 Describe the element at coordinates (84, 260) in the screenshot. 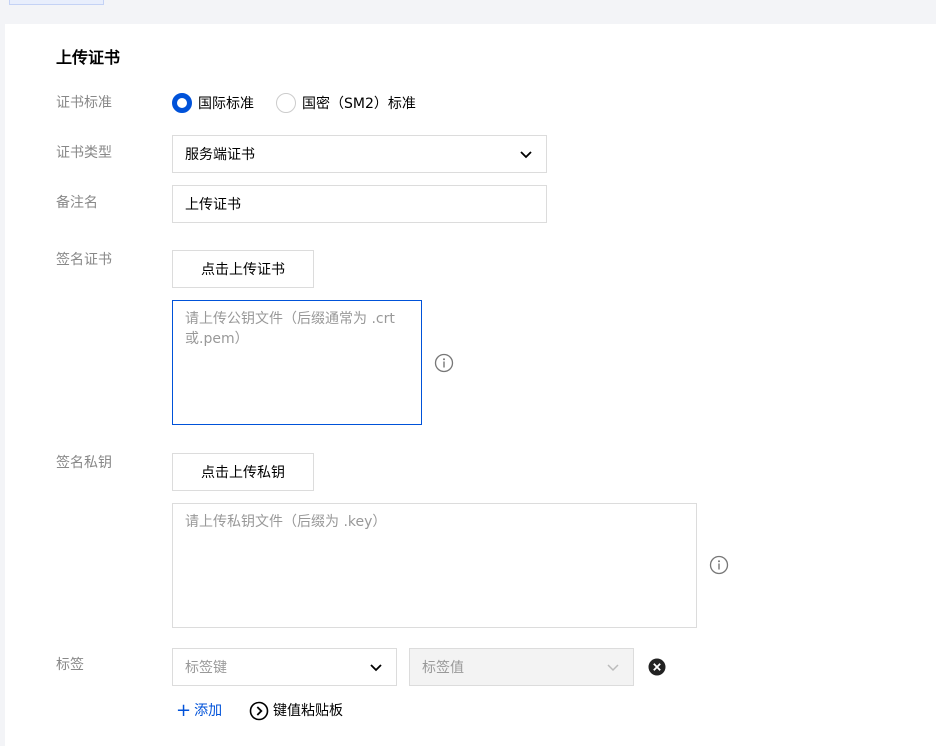

I see `sign-cert-label: 签名证书` at that location.